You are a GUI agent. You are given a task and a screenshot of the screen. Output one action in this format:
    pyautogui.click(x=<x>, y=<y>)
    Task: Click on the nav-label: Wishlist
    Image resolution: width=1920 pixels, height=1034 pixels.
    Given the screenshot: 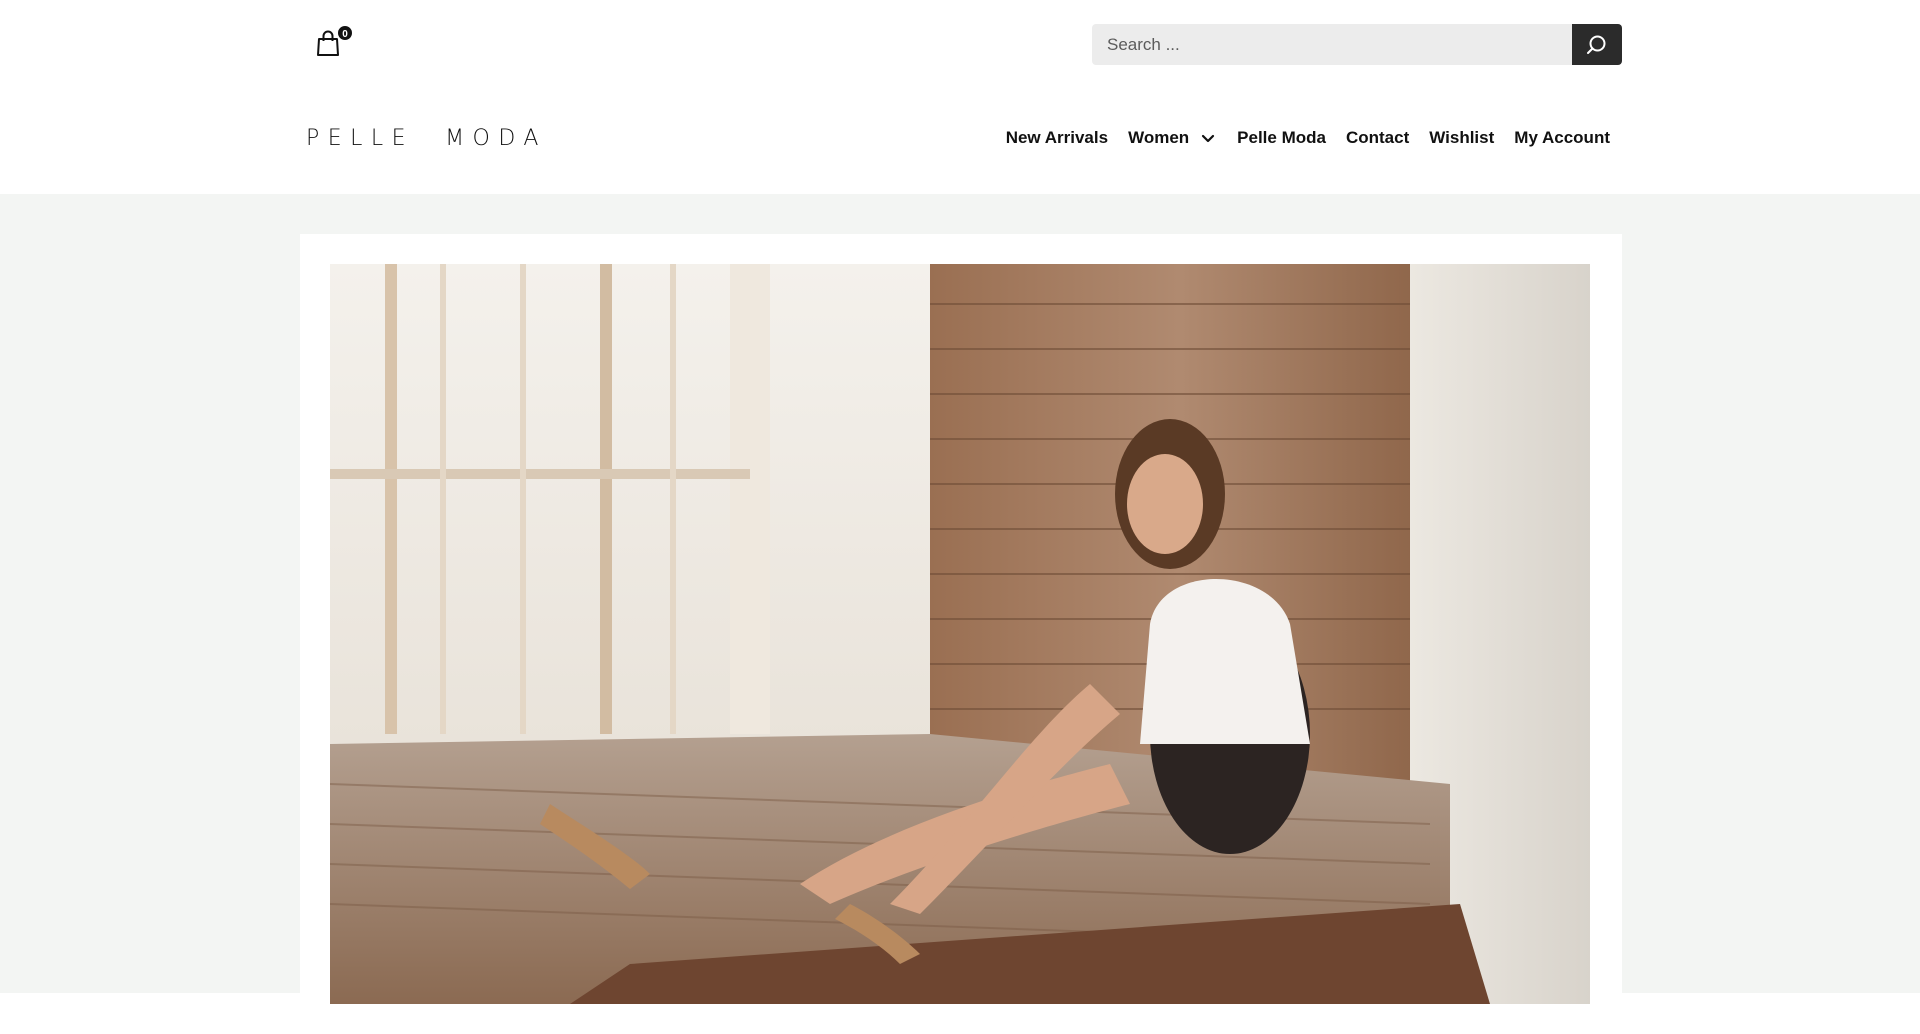 What is the action you would take?
    pyautogui.click(x=1462, y=137)
    